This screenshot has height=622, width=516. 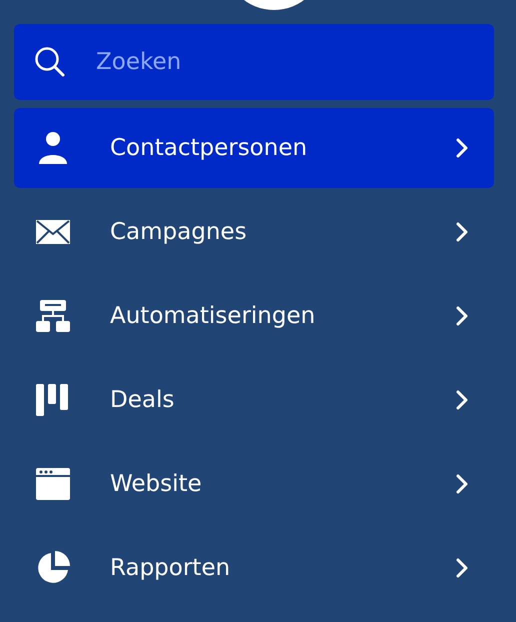 I want to click on kanban-icon, so click(x=53, y=400).